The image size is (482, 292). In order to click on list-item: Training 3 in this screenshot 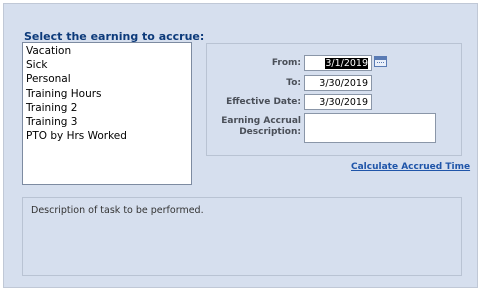, I will do `click(107, 122)`.